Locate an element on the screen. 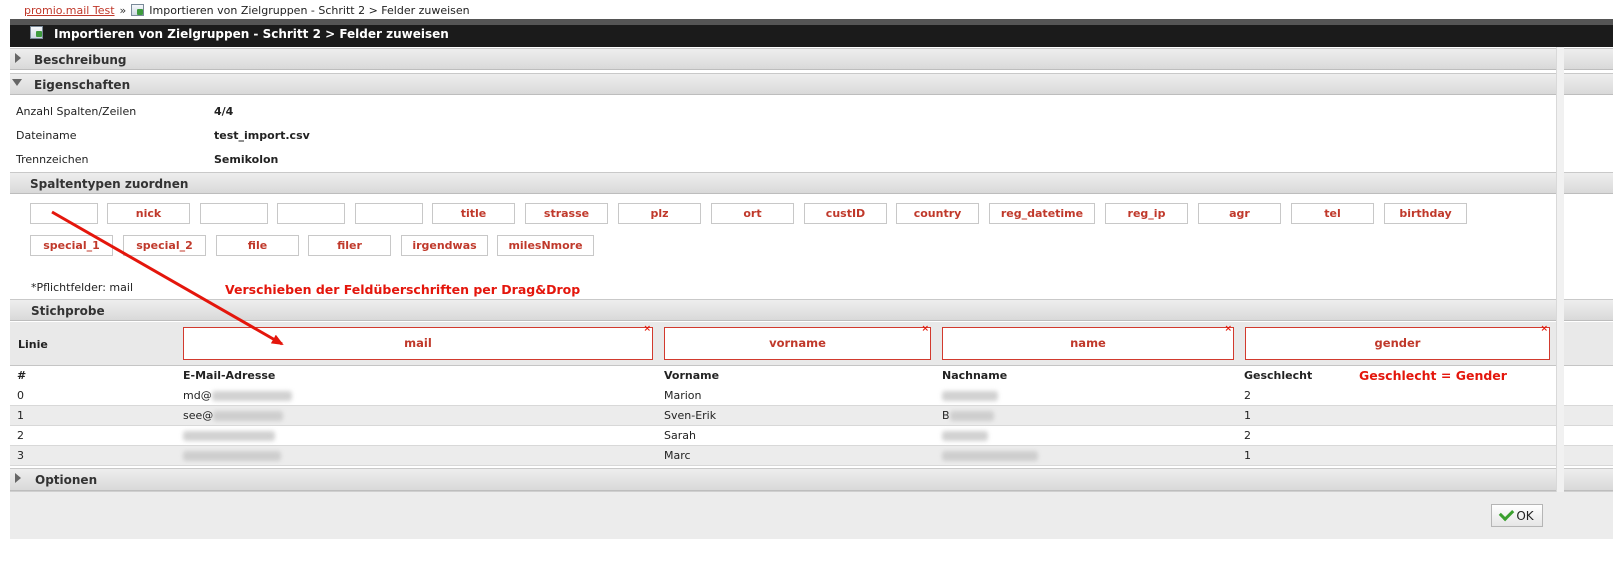 The image size is (1622, 575). section-optionen-label: Optionen is located at coordinates (66, 480).